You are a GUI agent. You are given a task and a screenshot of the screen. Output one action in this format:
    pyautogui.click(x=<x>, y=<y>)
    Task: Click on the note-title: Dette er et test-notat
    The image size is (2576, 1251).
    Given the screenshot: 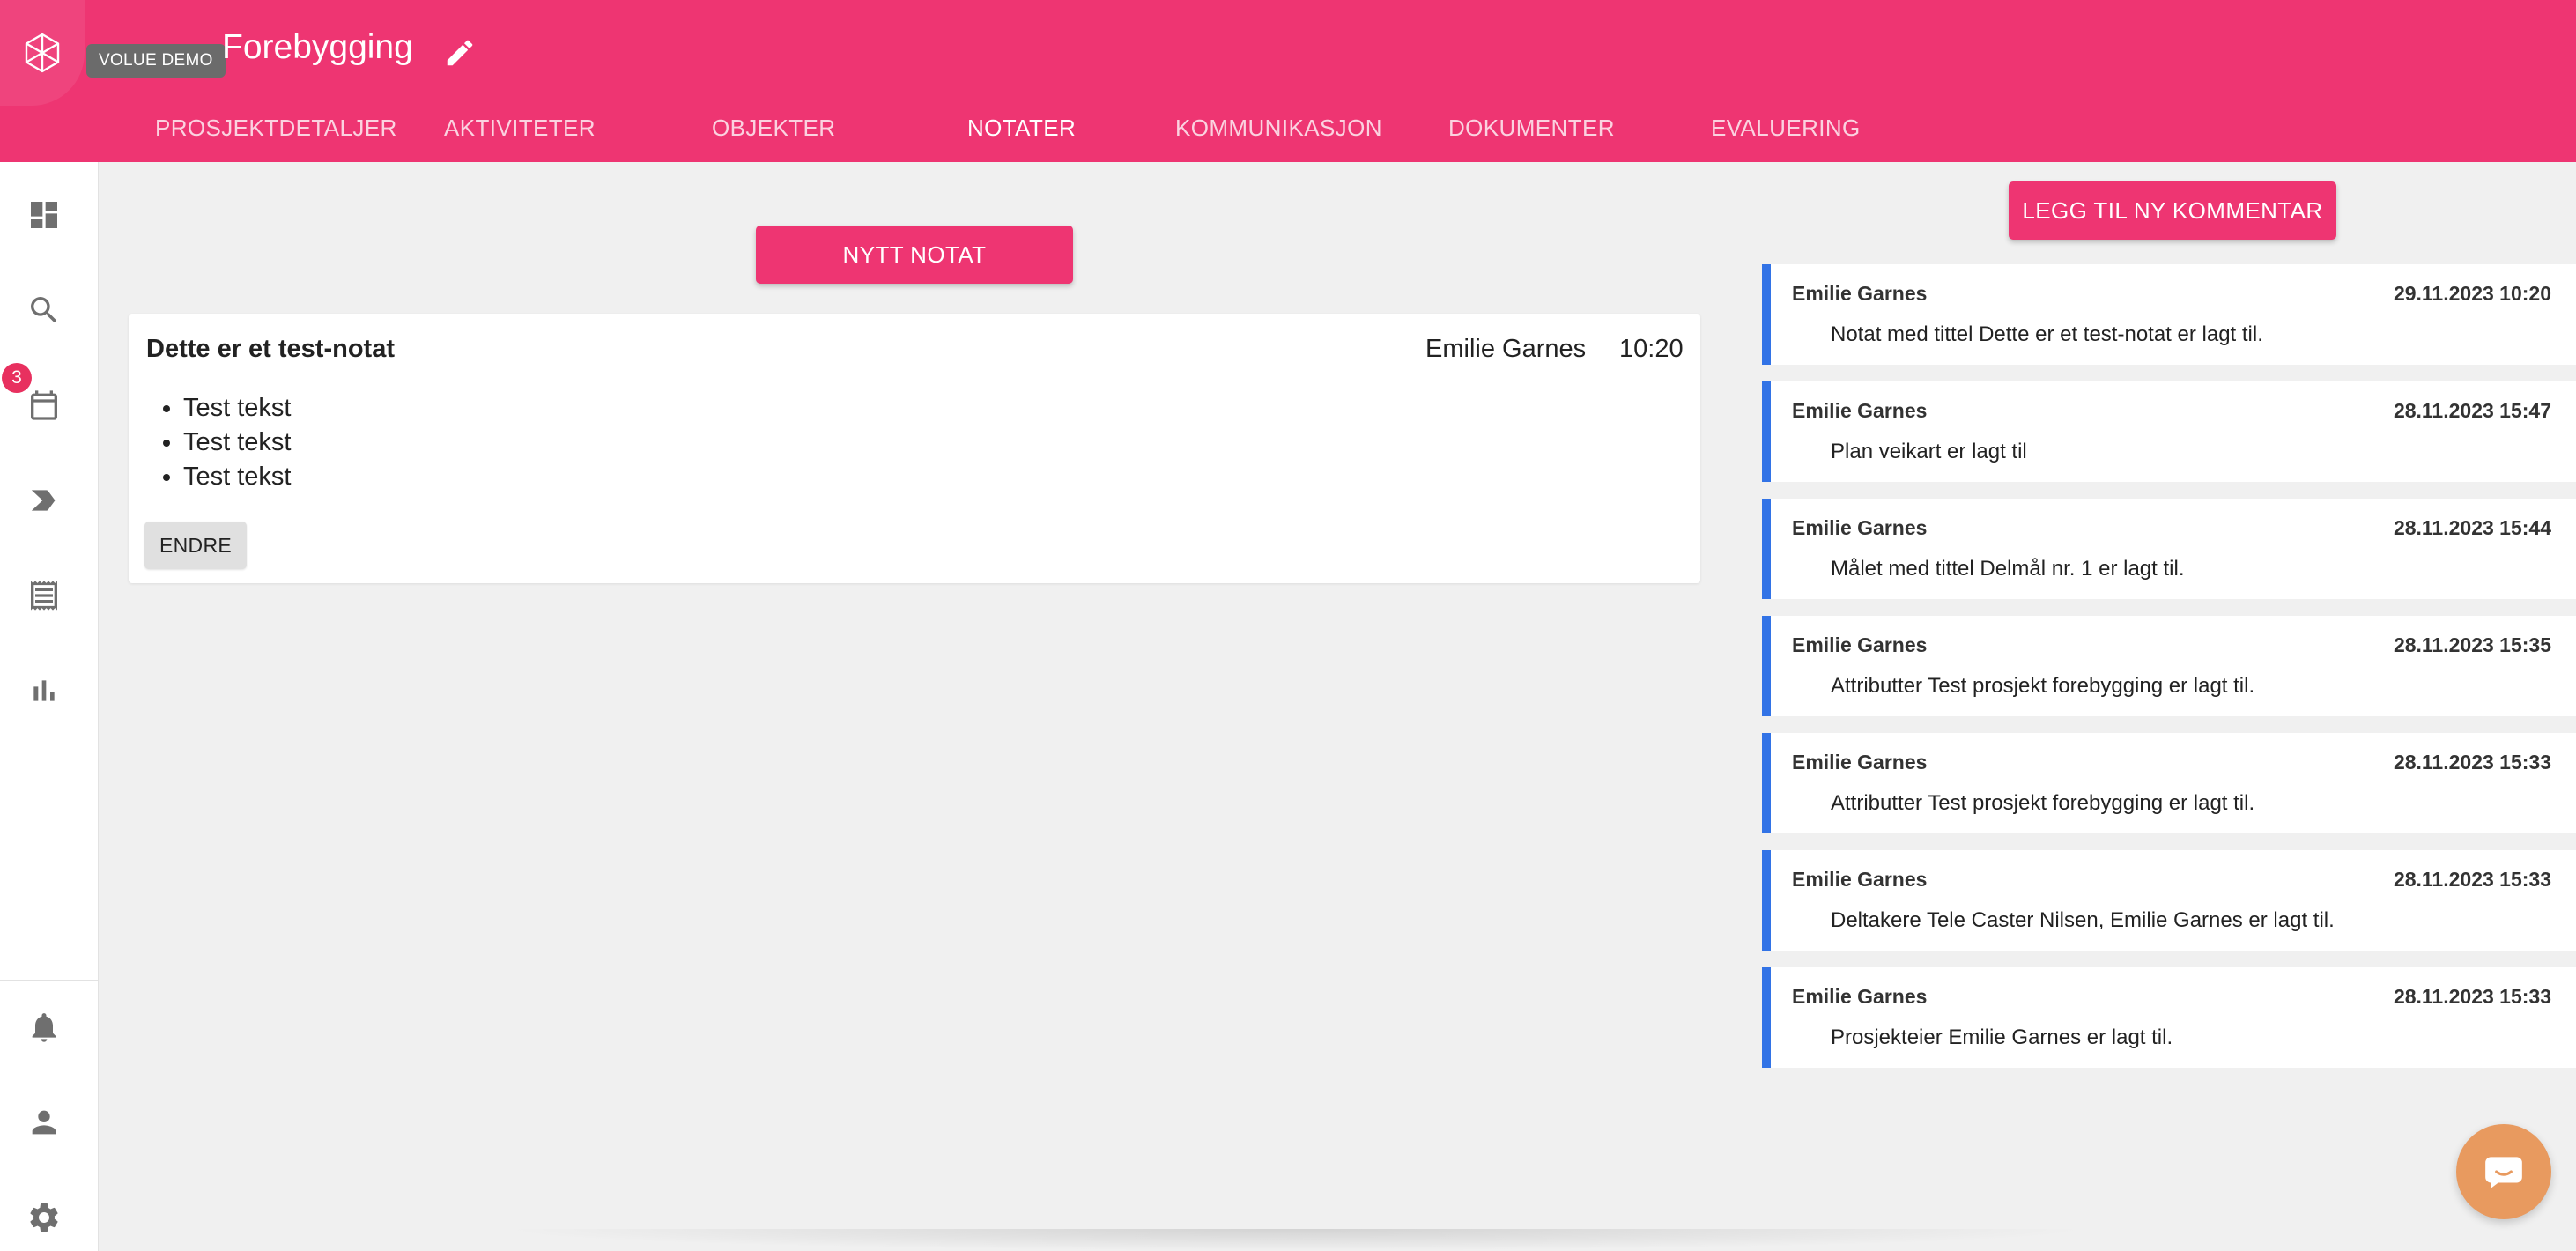 What is the action you would take?
    pyautogui.click(x=271, y=349)
    